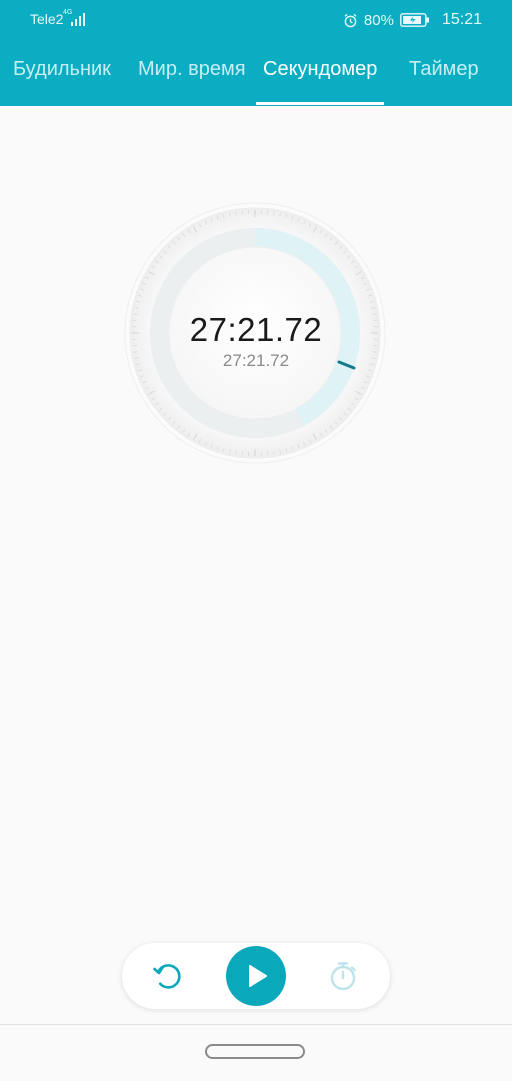  What do you see at coordinates (415, 20) in the screenshot?
I see `battery-charging-icon` at bounding box center [415, 20].